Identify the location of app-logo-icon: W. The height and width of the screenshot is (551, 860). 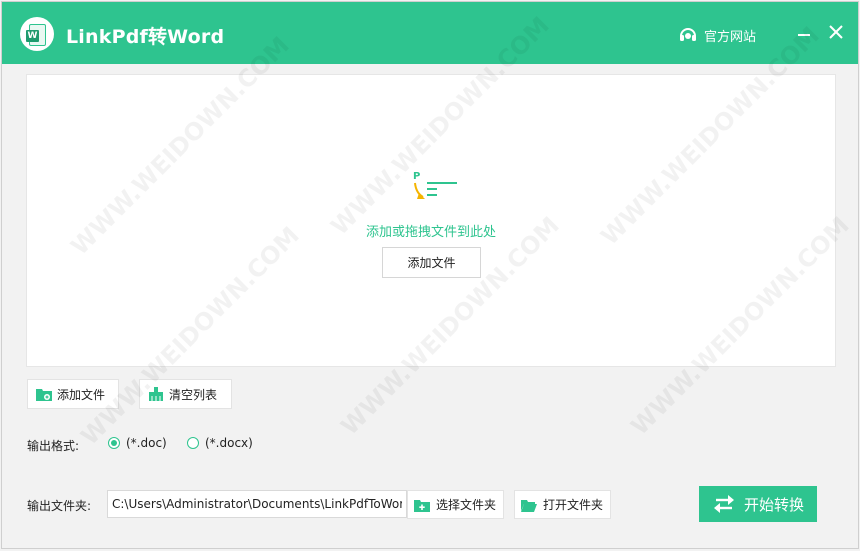
(37, 34).